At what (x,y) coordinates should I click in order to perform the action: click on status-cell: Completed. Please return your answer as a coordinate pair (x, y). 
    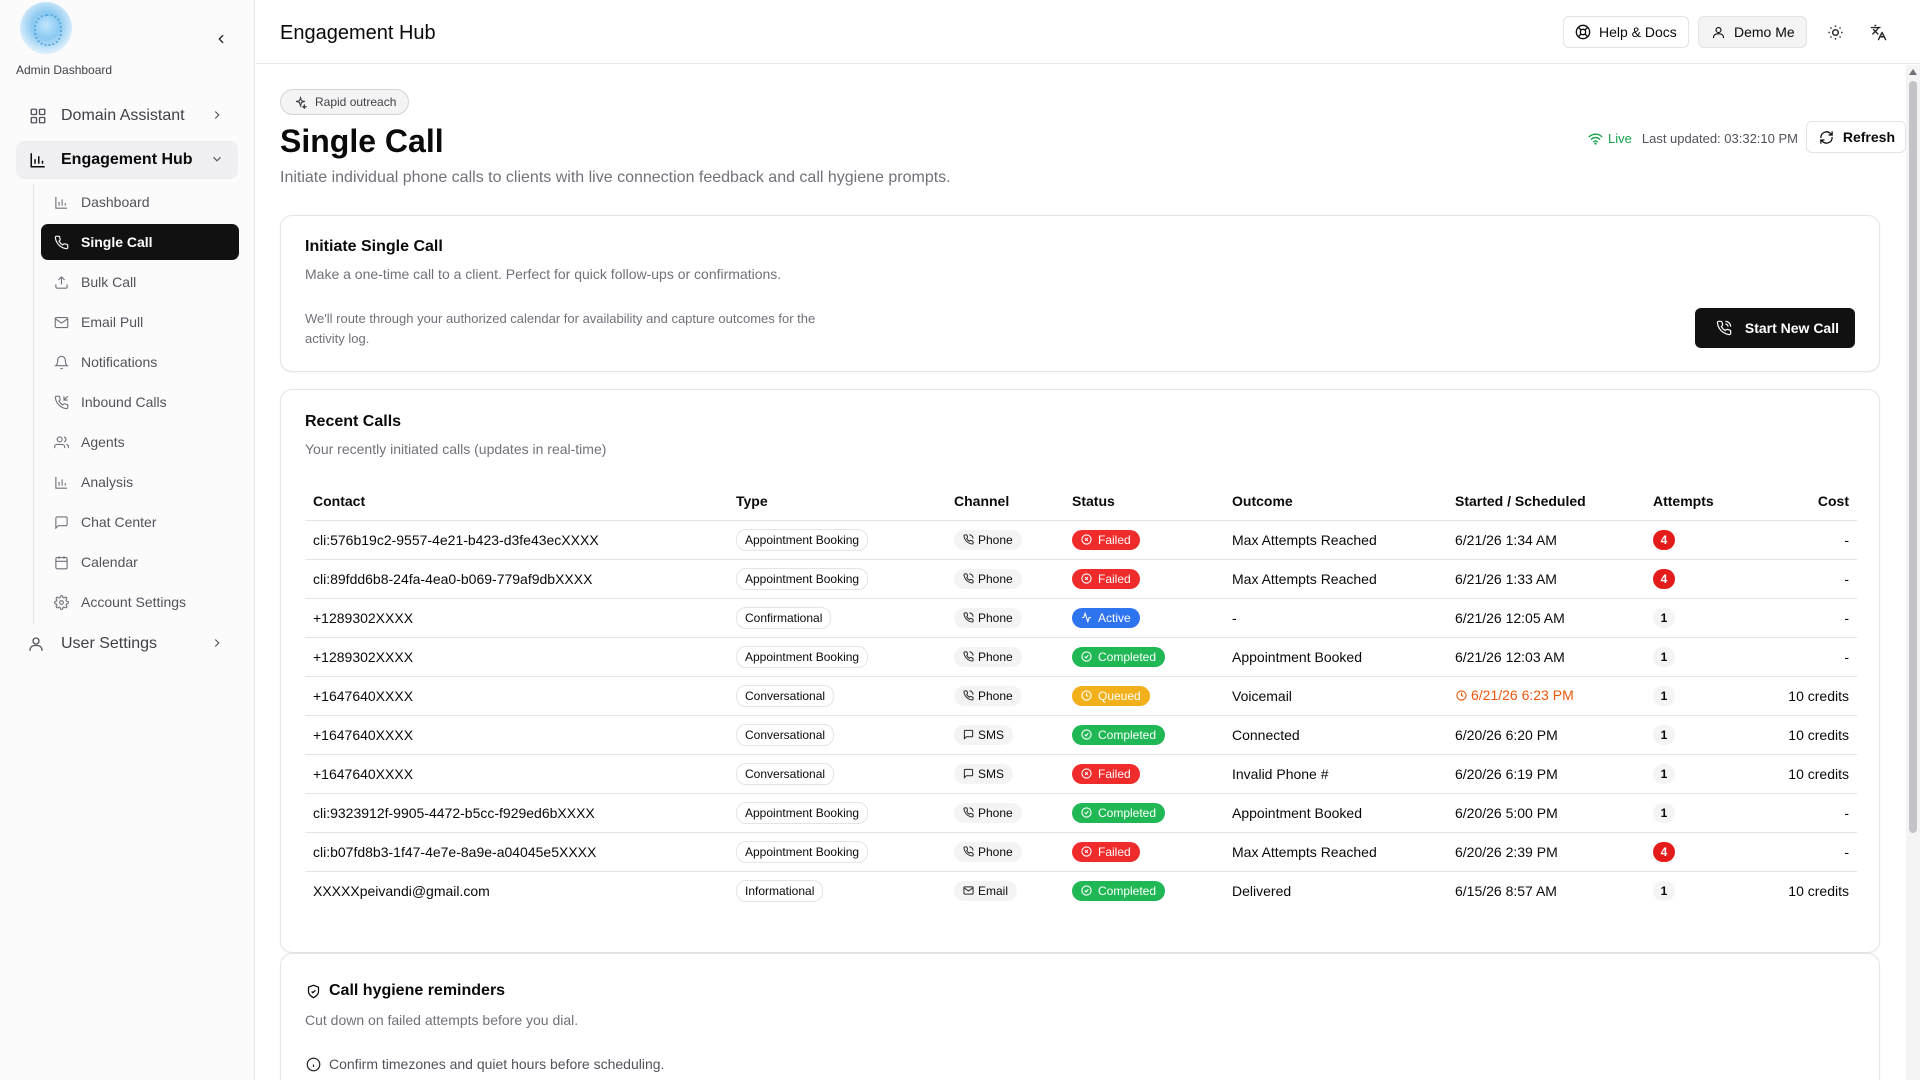
    Looking at the image, I should click on (1144, 813).